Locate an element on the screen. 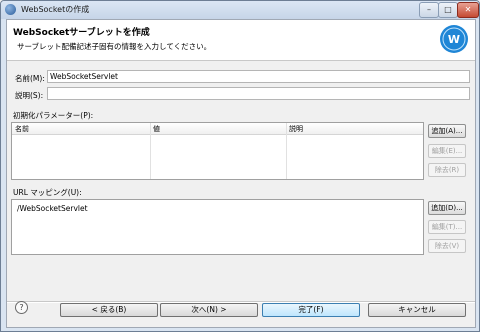 This screenshot has width=480, height=332. remove-init-param-button: 除去(R) is located at coordinates (447, 170).